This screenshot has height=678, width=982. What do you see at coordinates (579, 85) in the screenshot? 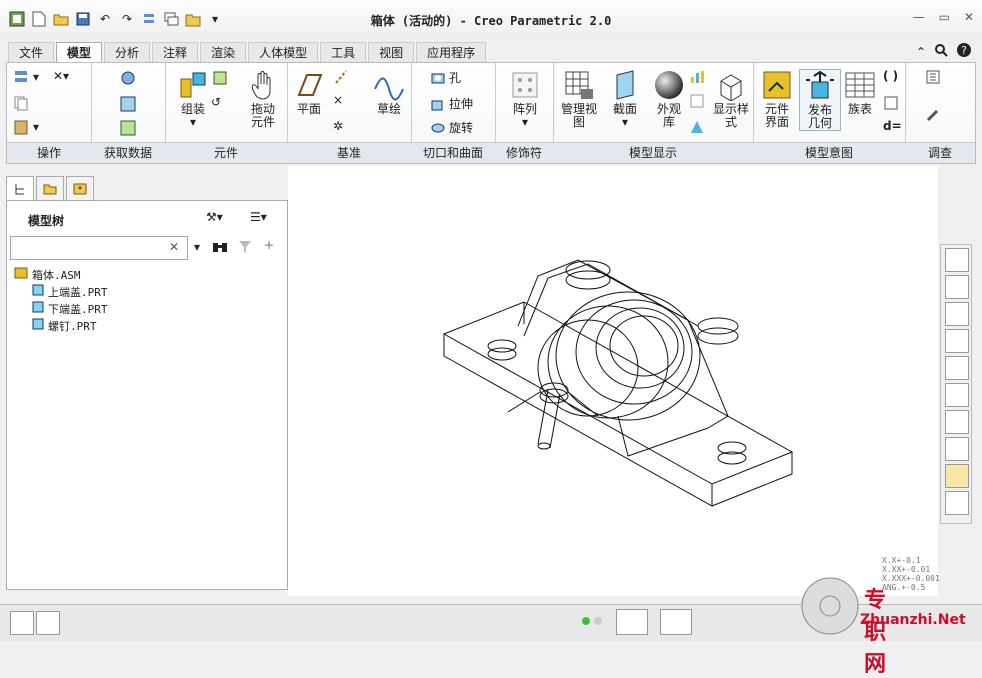
I see `manage-views-icon` at bounding box center [579, 85].